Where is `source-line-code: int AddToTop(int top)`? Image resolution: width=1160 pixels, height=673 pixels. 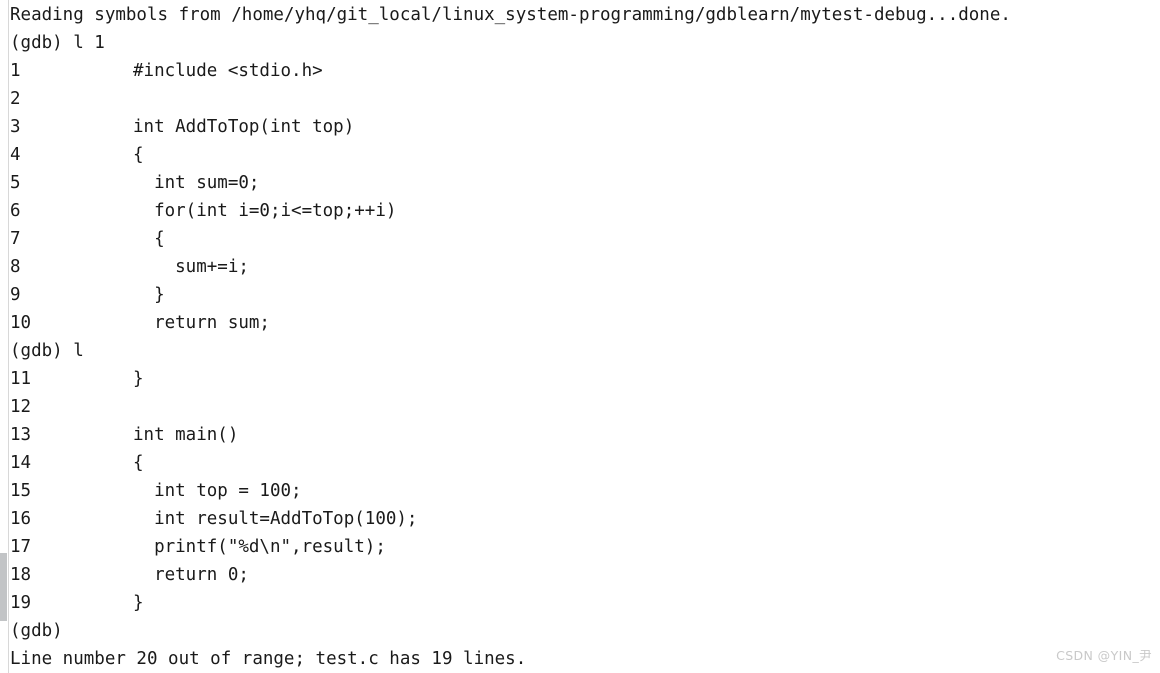
source-line-code: int AddToTop(int top) is located at coordinates (244, 127).